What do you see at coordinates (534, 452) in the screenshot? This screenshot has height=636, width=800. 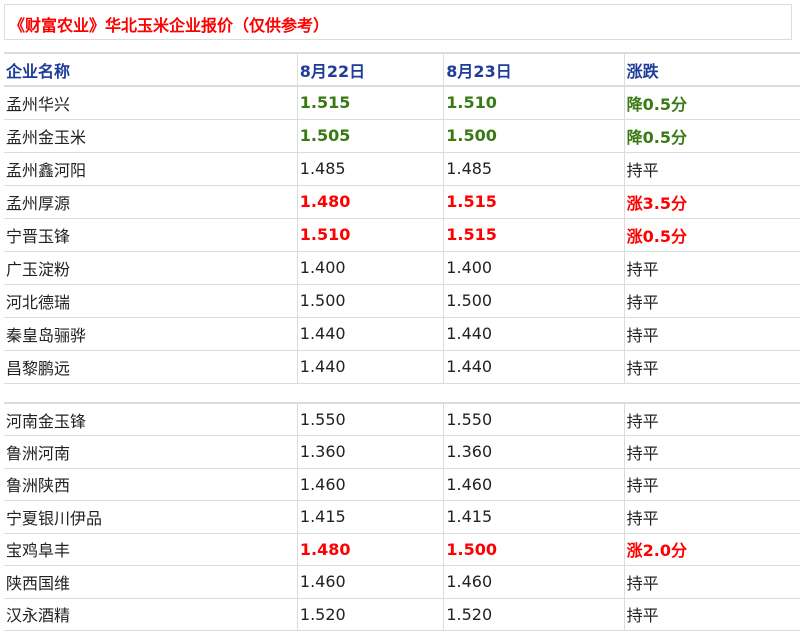 I see `price-aug23-cell: 1.360` at bounding box center [534, 452].